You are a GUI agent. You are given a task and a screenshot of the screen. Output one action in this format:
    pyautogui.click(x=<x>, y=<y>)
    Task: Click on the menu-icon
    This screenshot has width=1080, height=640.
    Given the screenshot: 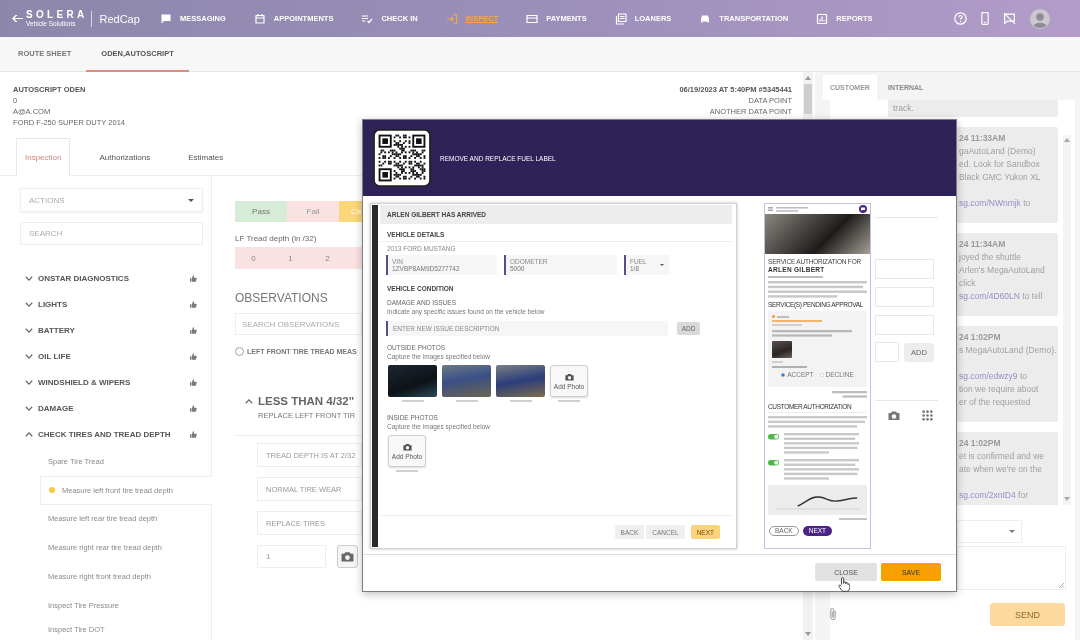 What is the action you would take?
    pyautogui.click(x=770, y=209)
    